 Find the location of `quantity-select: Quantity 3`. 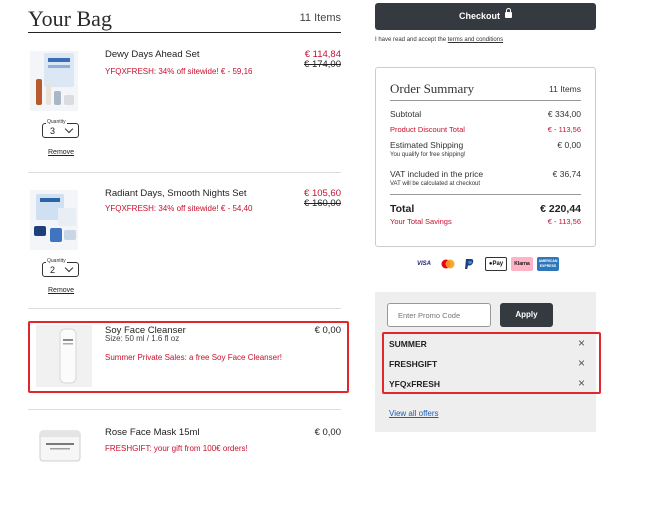

quantity-select: Quantity 3 is located at coordinates (60, 128).